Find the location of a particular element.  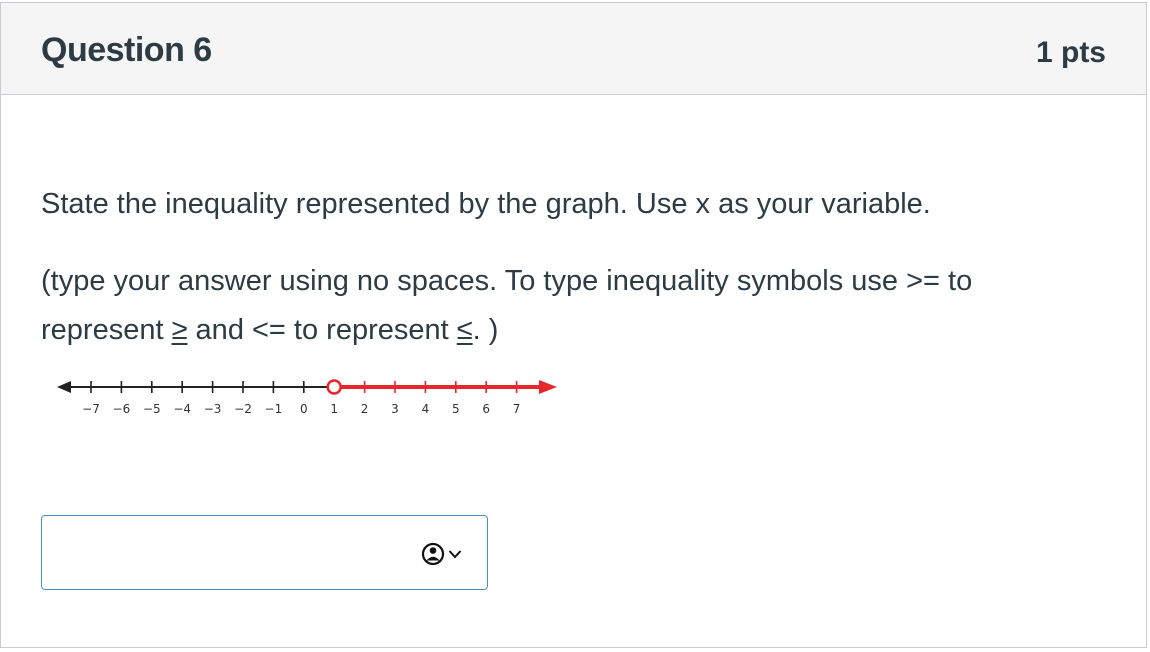

tick-label: −2 is located at coordinates (243, 409).